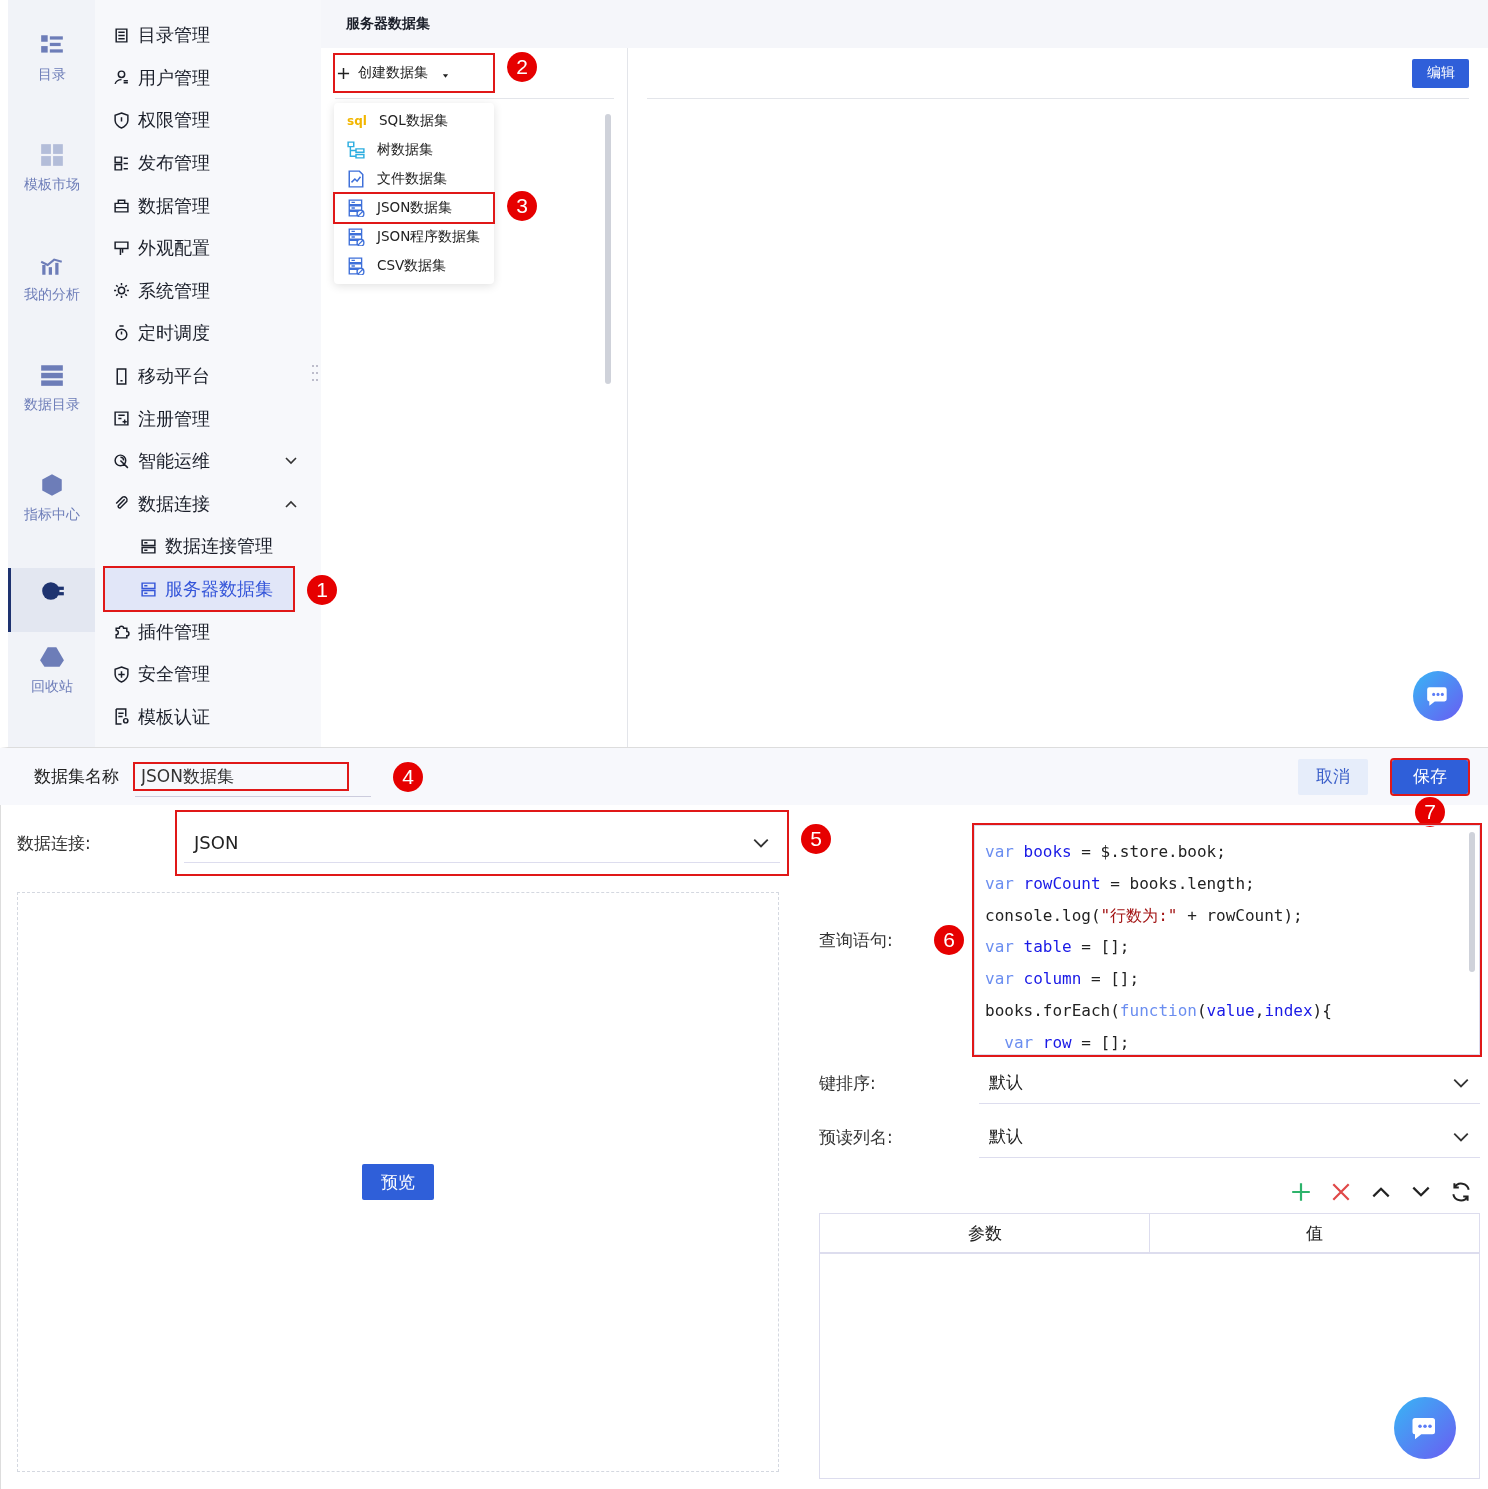 Image resolution: width=1488 pixels, height=1489 pixels. Describe the element at coordinates (1058, 947) in the screenshot. I see `code-line: var table = [];` at that location.